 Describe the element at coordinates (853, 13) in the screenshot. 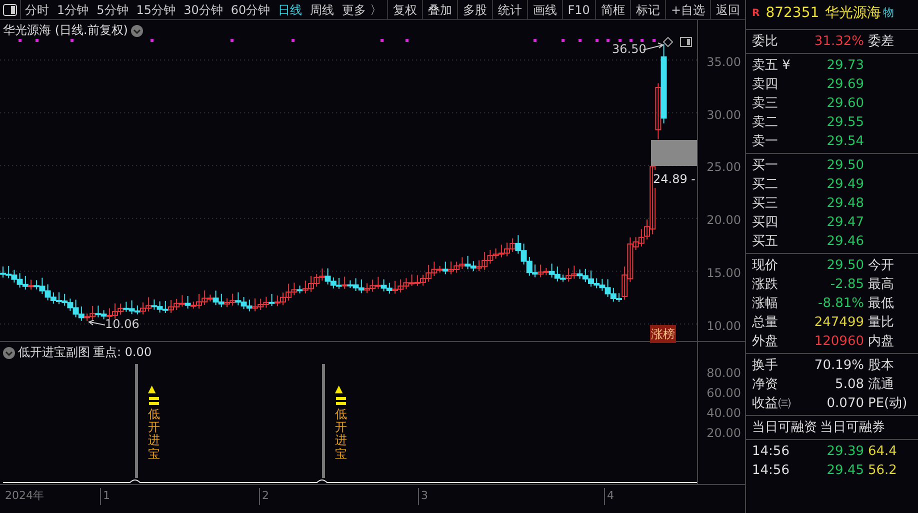

I see `stock-name: 华光源海` at that location.